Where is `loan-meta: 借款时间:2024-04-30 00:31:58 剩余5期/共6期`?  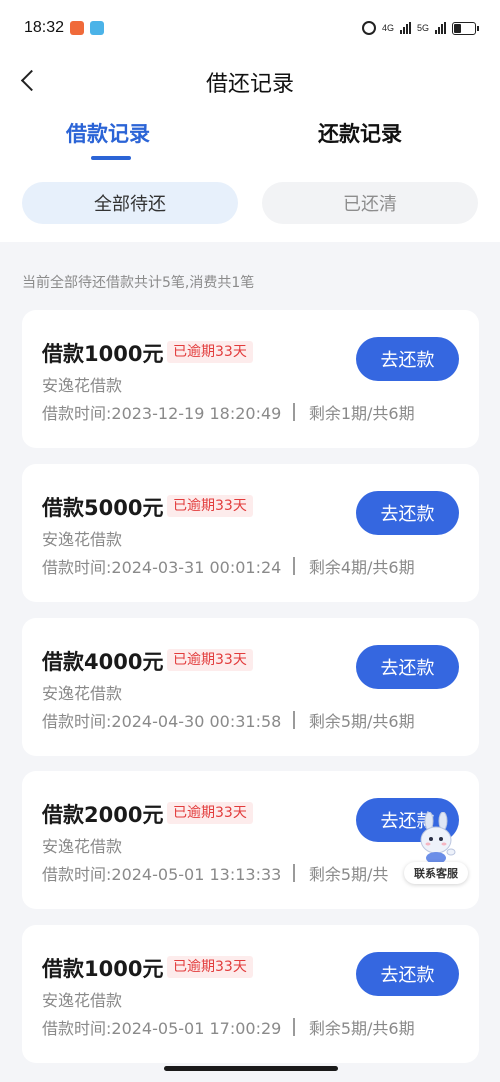 loan-meta: 借款时间:2024-04-30 00:31:58 剩余5期/共6期 is located at coordinates (228, 720).